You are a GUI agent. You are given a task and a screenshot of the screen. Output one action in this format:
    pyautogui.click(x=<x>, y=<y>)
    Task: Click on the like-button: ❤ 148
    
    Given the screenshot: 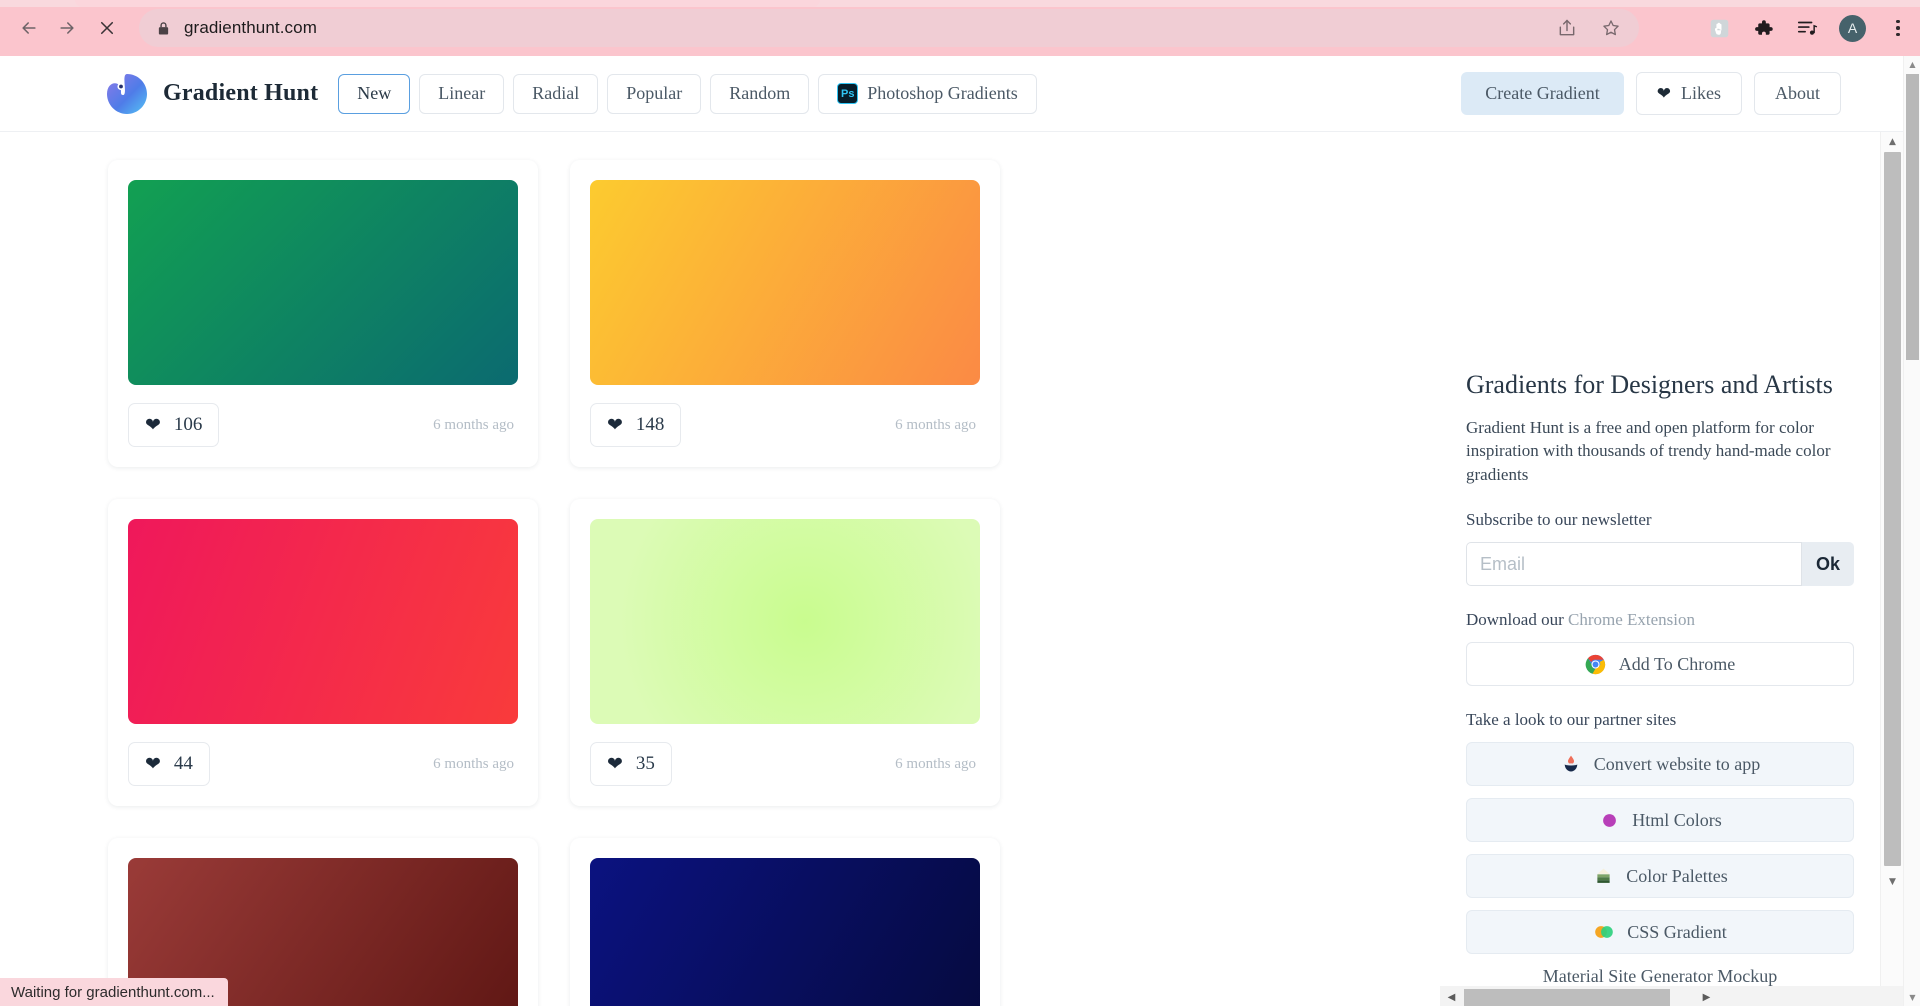 What is the action you would take?
    pyautogui.click(x=636, y=425)
    